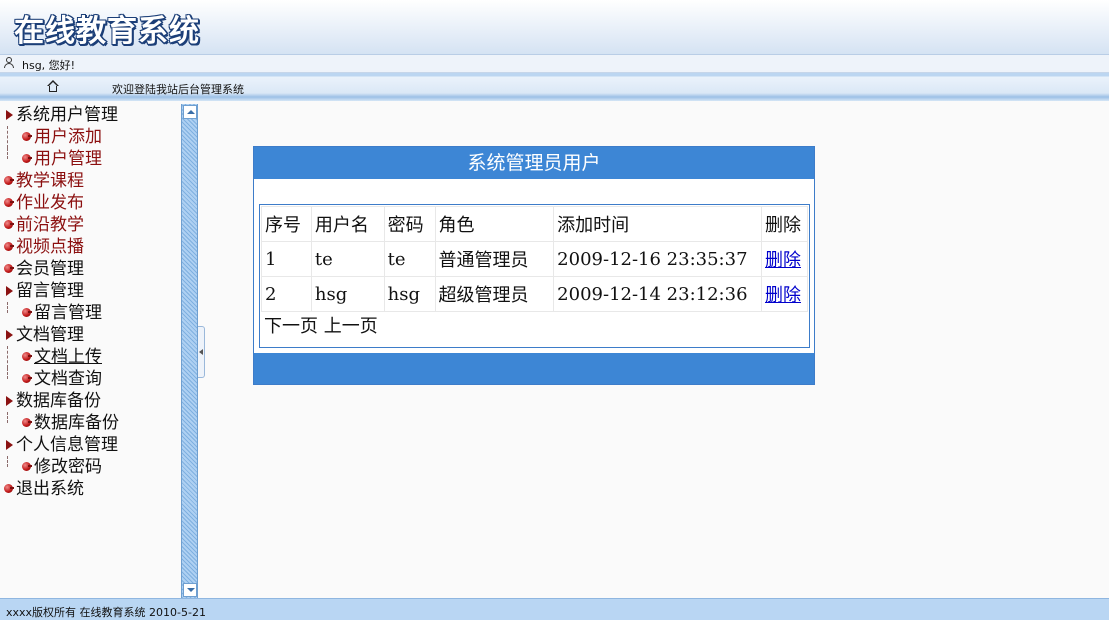 This screenshot has height=620, width=1109. What do you see at coordinates (554, 27) in the screenshot?
I see `app-header: 在线教育系统` at bounding box center [554, 27].